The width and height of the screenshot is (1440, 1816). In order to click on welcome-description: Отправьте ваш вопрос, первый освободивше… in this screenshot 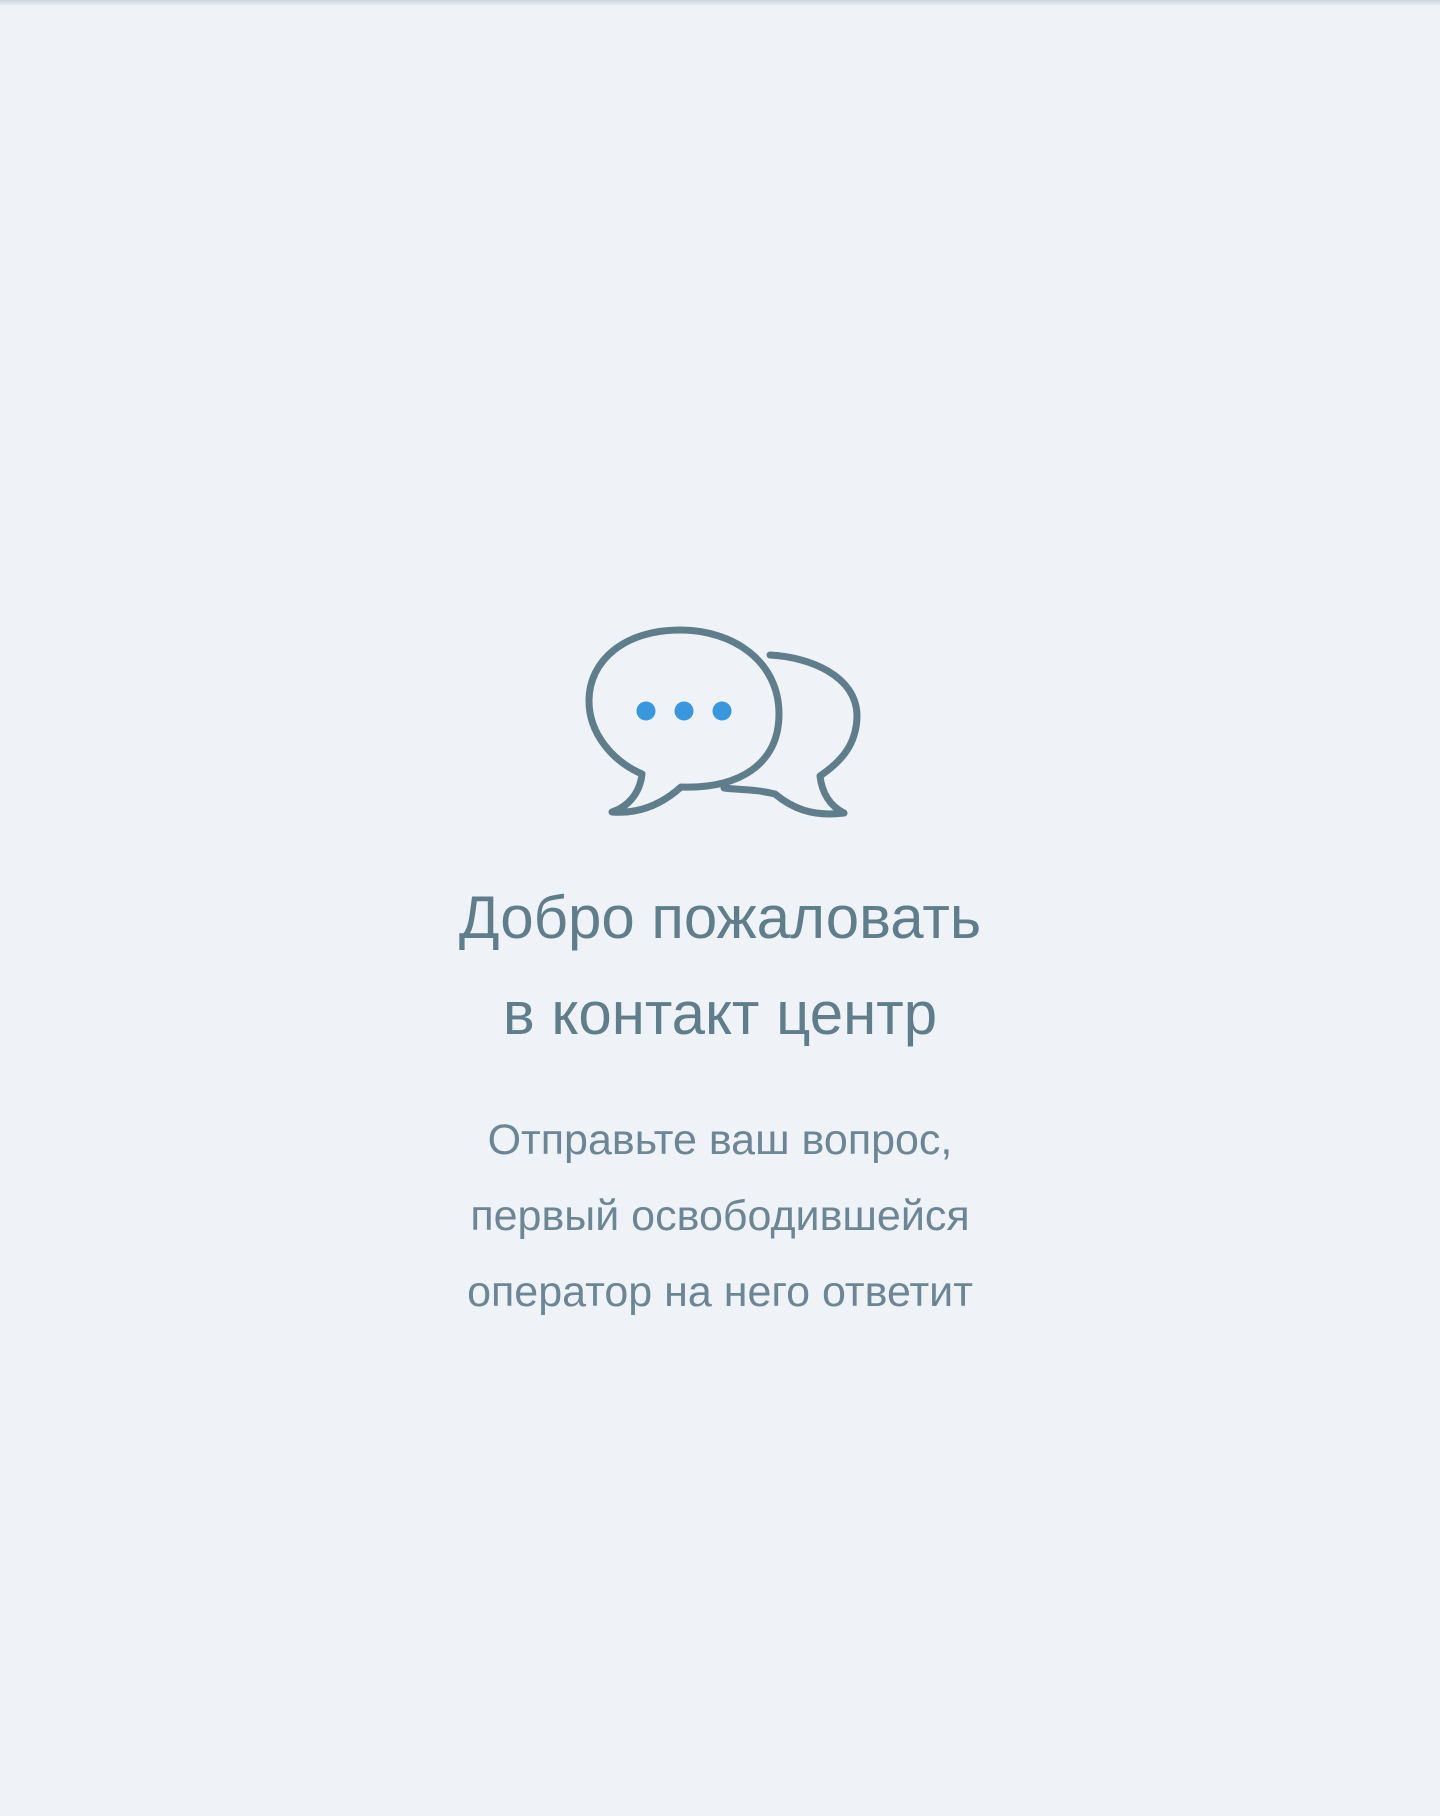, I will do `click(720, 1216)`.